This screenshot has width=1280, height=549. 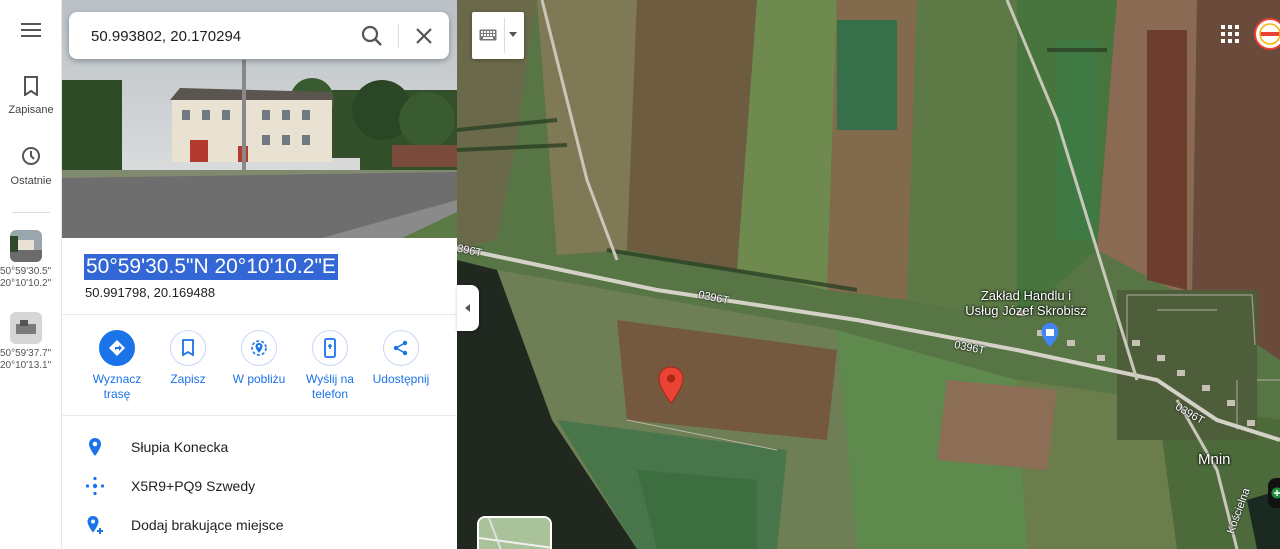 What do you see at coordinates (207, 525) in the screenshot?
I see `add-place-text: Dodaj brakujące miejsce` at bounding box center [207, 525].